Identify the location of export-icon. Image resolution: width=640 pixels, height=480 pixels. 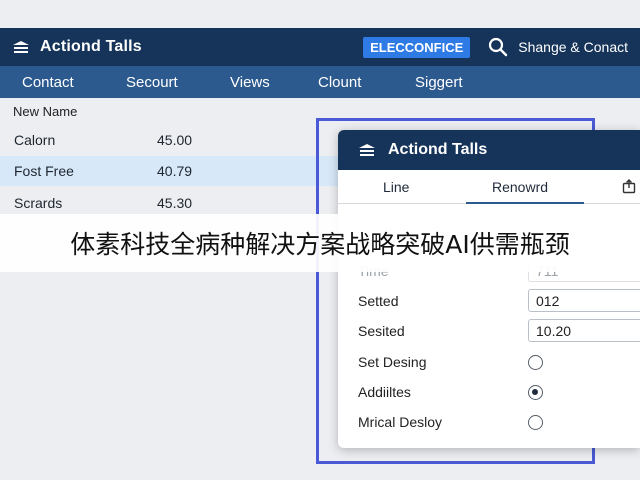
(629, 186).